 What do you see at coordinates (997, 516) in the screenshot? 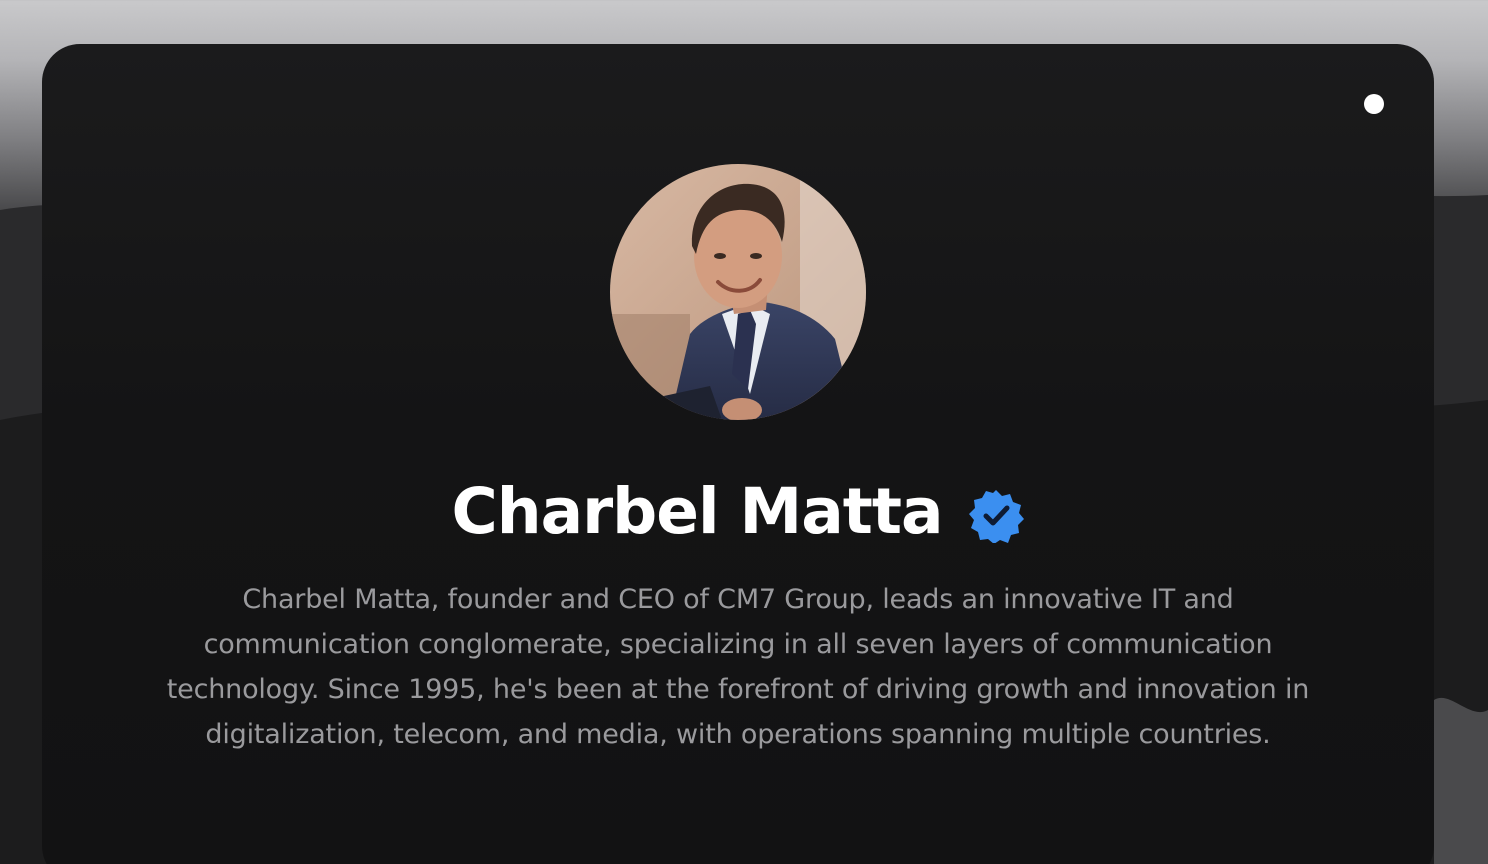
I see `verified-badge-icon` at bounding box center [997, 516].